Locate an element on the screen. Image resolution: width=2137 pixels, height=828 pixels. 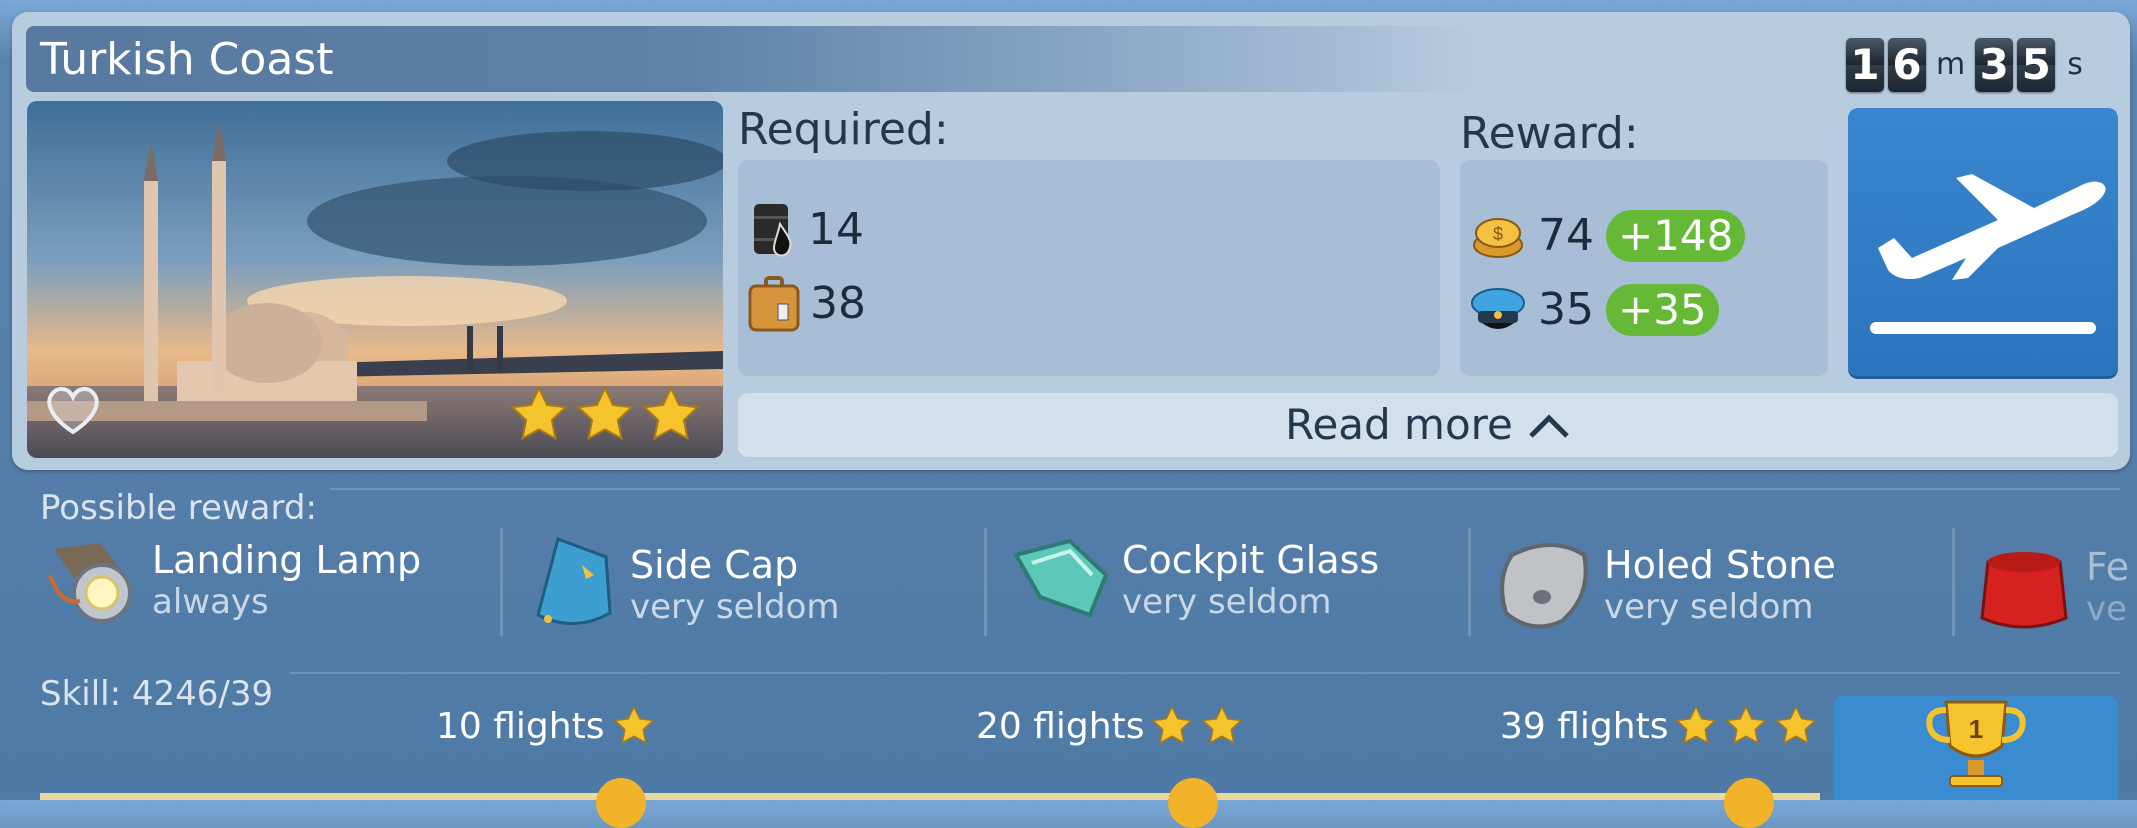
reward-item-rarity: ve is located at coordinates (2107, 609).